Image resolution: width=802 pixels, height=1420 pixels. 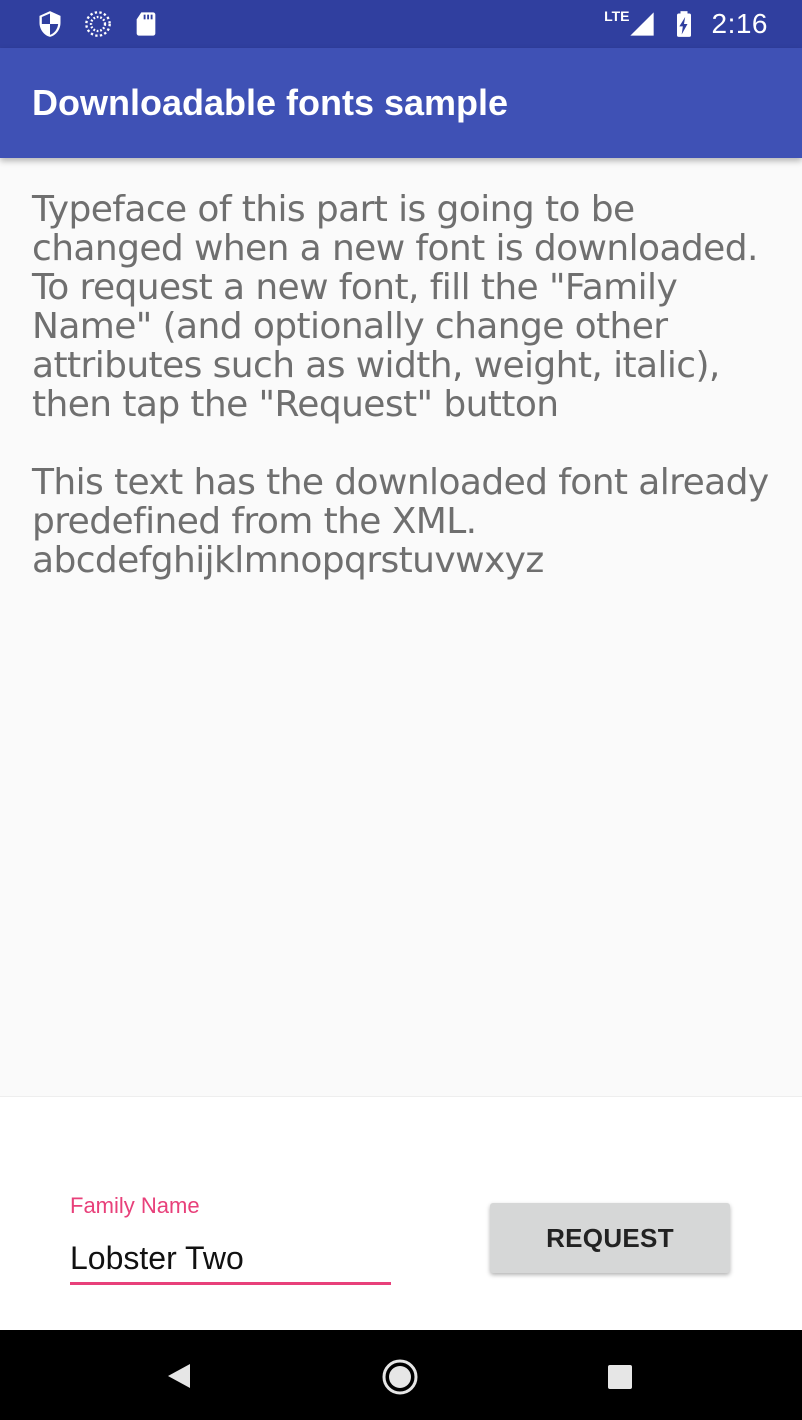 What do you see at coordinates (739, 23) in the screenshot?
I see `status-time: 2:16` at bounding box center [739, 23].